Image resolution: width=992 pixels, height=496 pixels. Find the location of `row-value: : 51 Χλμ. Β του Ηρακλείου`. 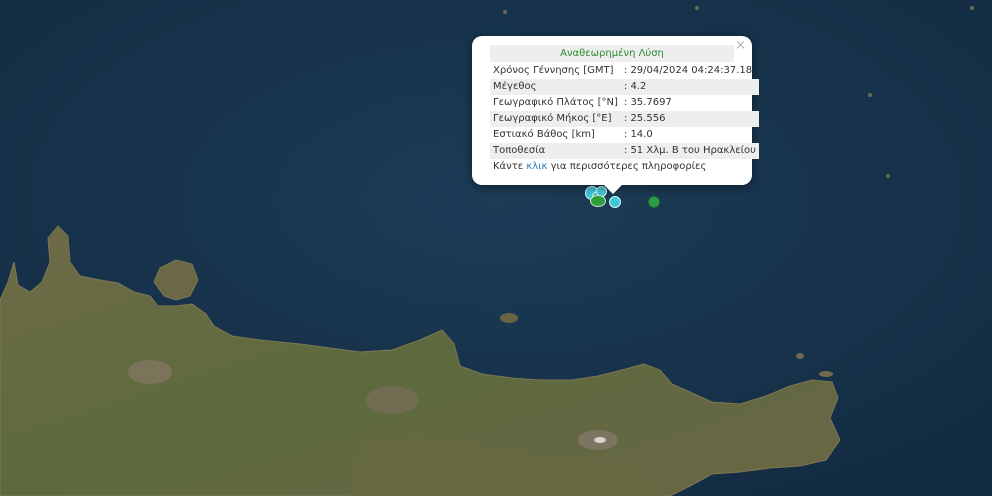

row-value: : 51 Χλμ. Β του Ηρακλείου is located at coordinates (689, 151).